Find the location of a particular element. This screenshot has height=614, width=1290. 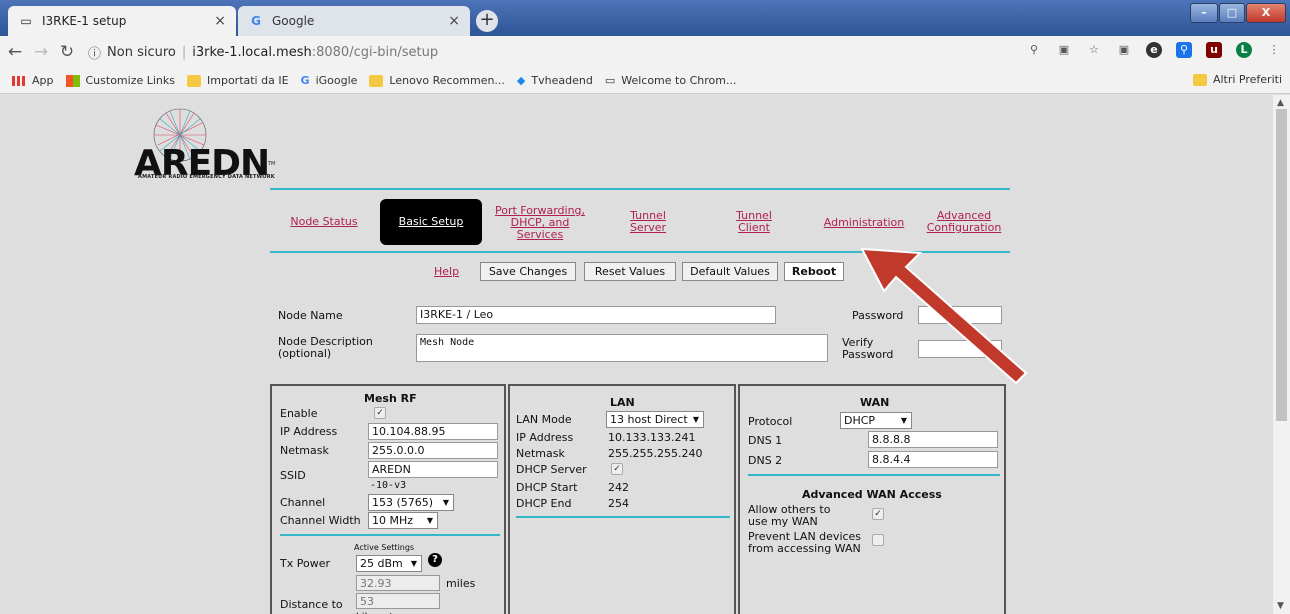

extension-e-icon: e is located at coordinates (1154, 50).